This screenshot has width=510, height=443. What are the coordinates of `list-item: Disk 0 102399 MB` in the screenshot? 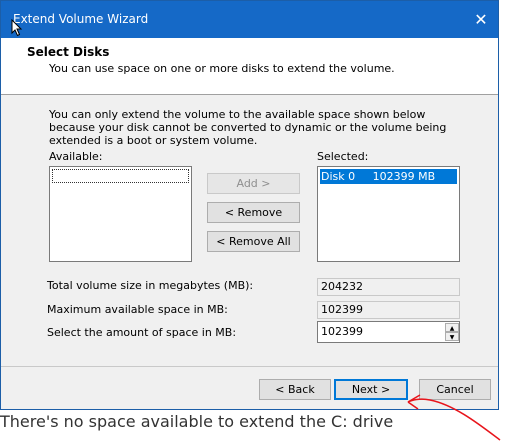 It's located at (388, 176).